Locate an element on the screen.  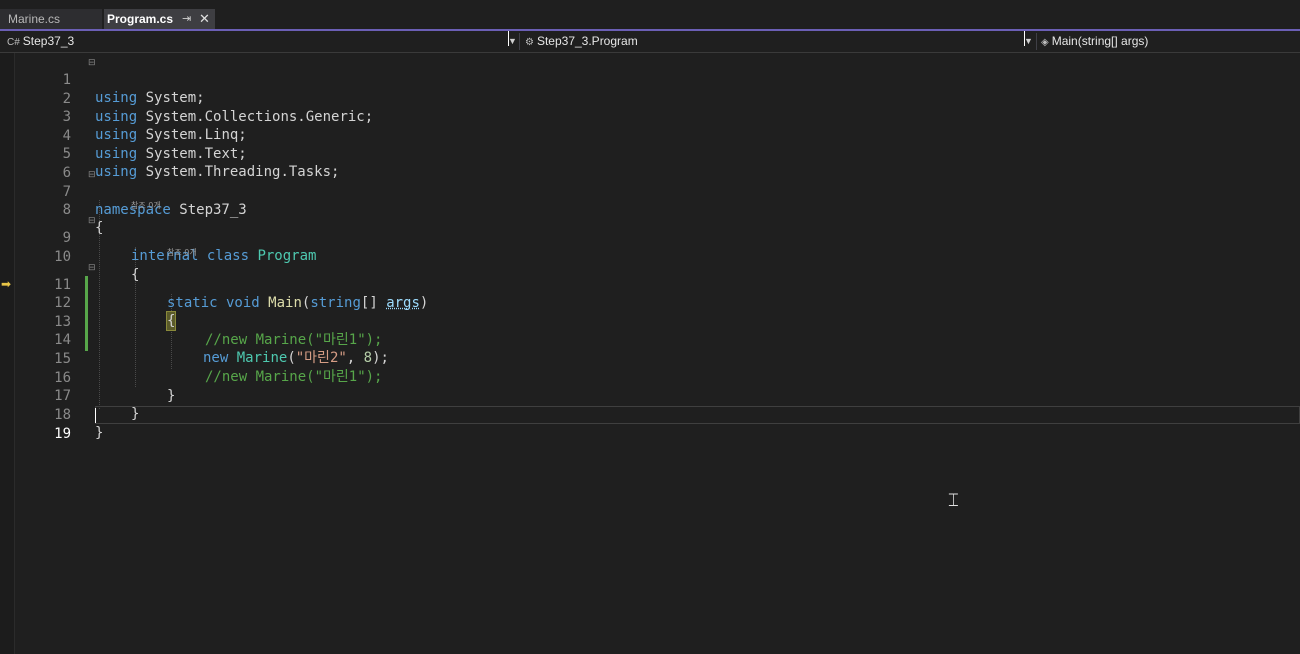
code-line: 8 { is located at coordinates (657, 209).